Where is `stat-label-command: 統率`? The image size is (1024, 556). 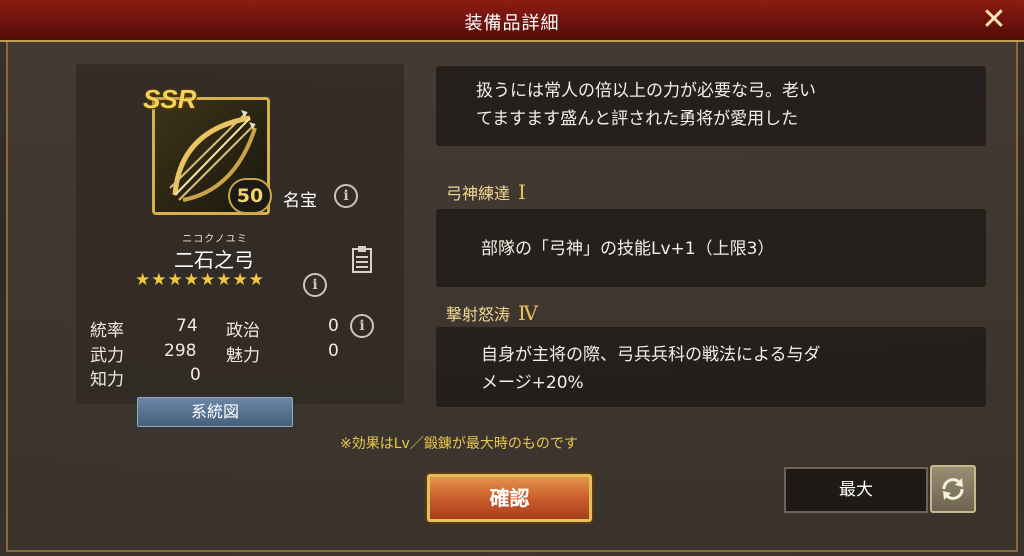 stat-label-command: 統率 is located at coordinates (107, 331).